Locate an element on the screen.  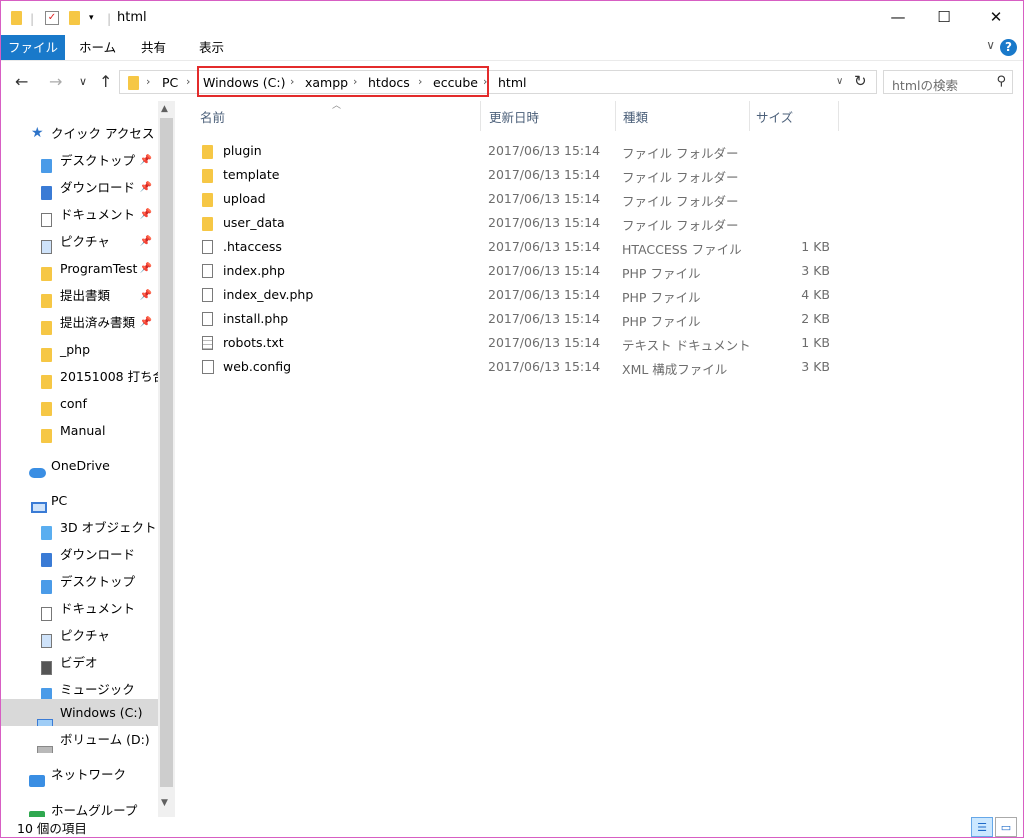
refresh-icon: ↻ is located at coordinates (860, 81).